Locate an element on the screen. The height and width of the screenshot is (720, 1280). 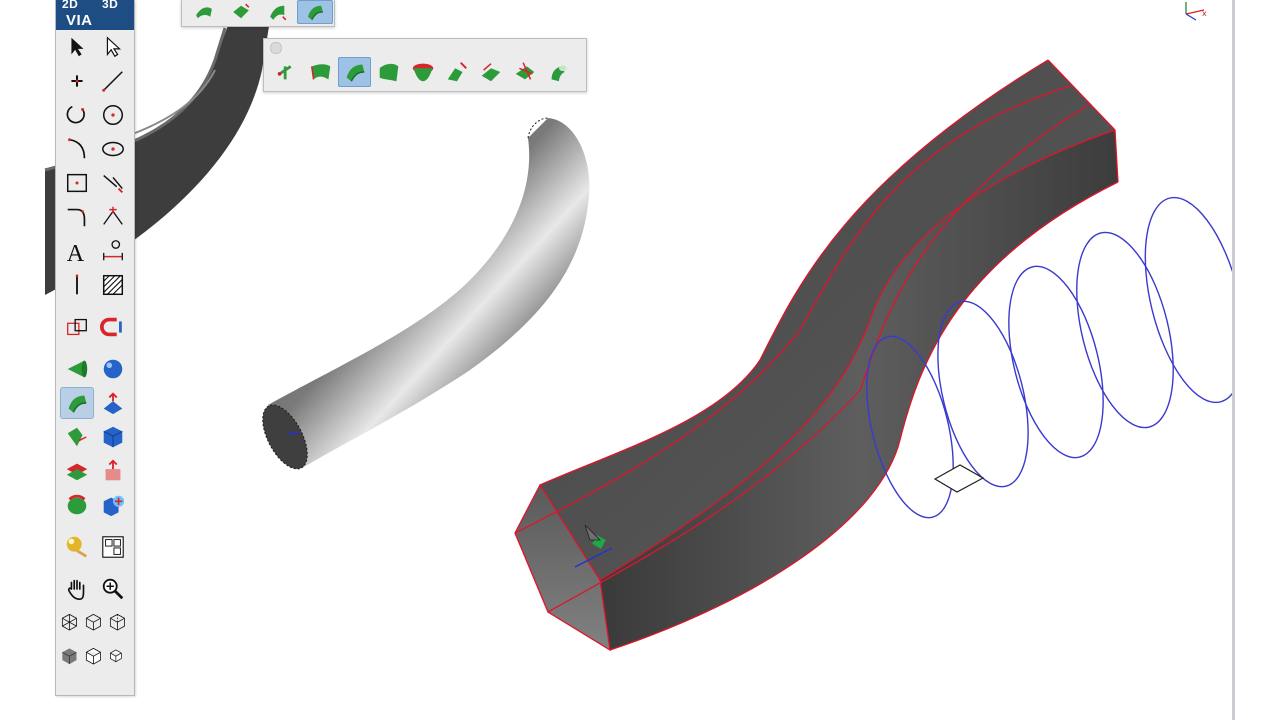
sphere-icon is located at coordinates (113, 369).